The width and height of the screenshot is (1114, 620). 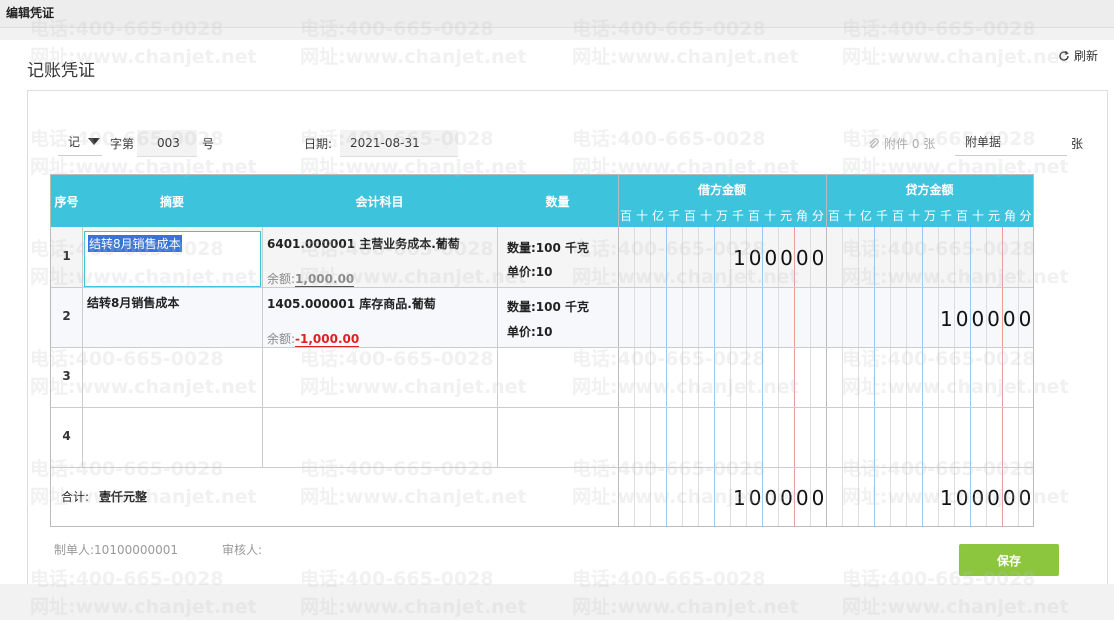 I want to click on debit-amount-row-1: 100000, so click(x=780, y=258).